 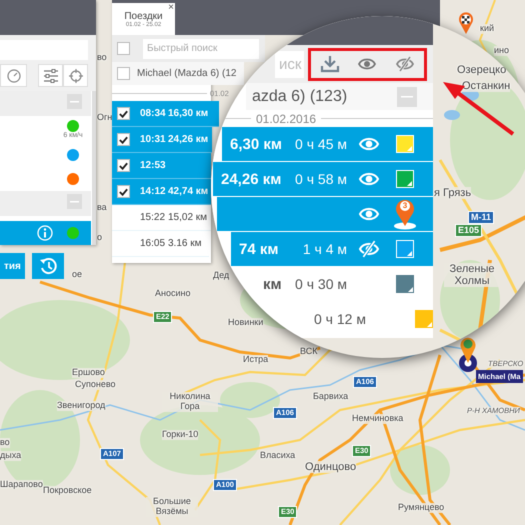 I want to click on trip-duration: 0 ч 45 м, so click(x=321, y=144).